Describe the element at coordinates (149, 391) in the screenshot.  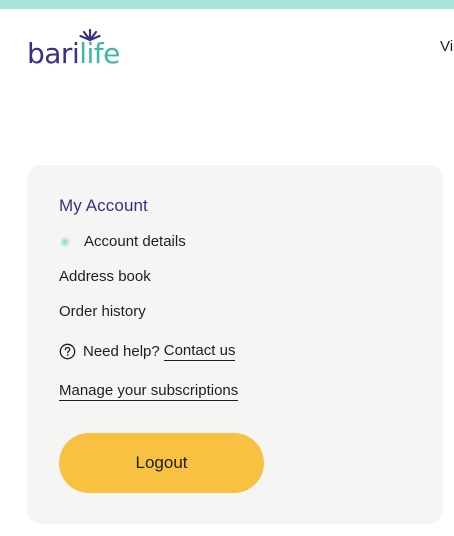
I see `manage-subscriptions-link: Manage your subscriptions` at that location.